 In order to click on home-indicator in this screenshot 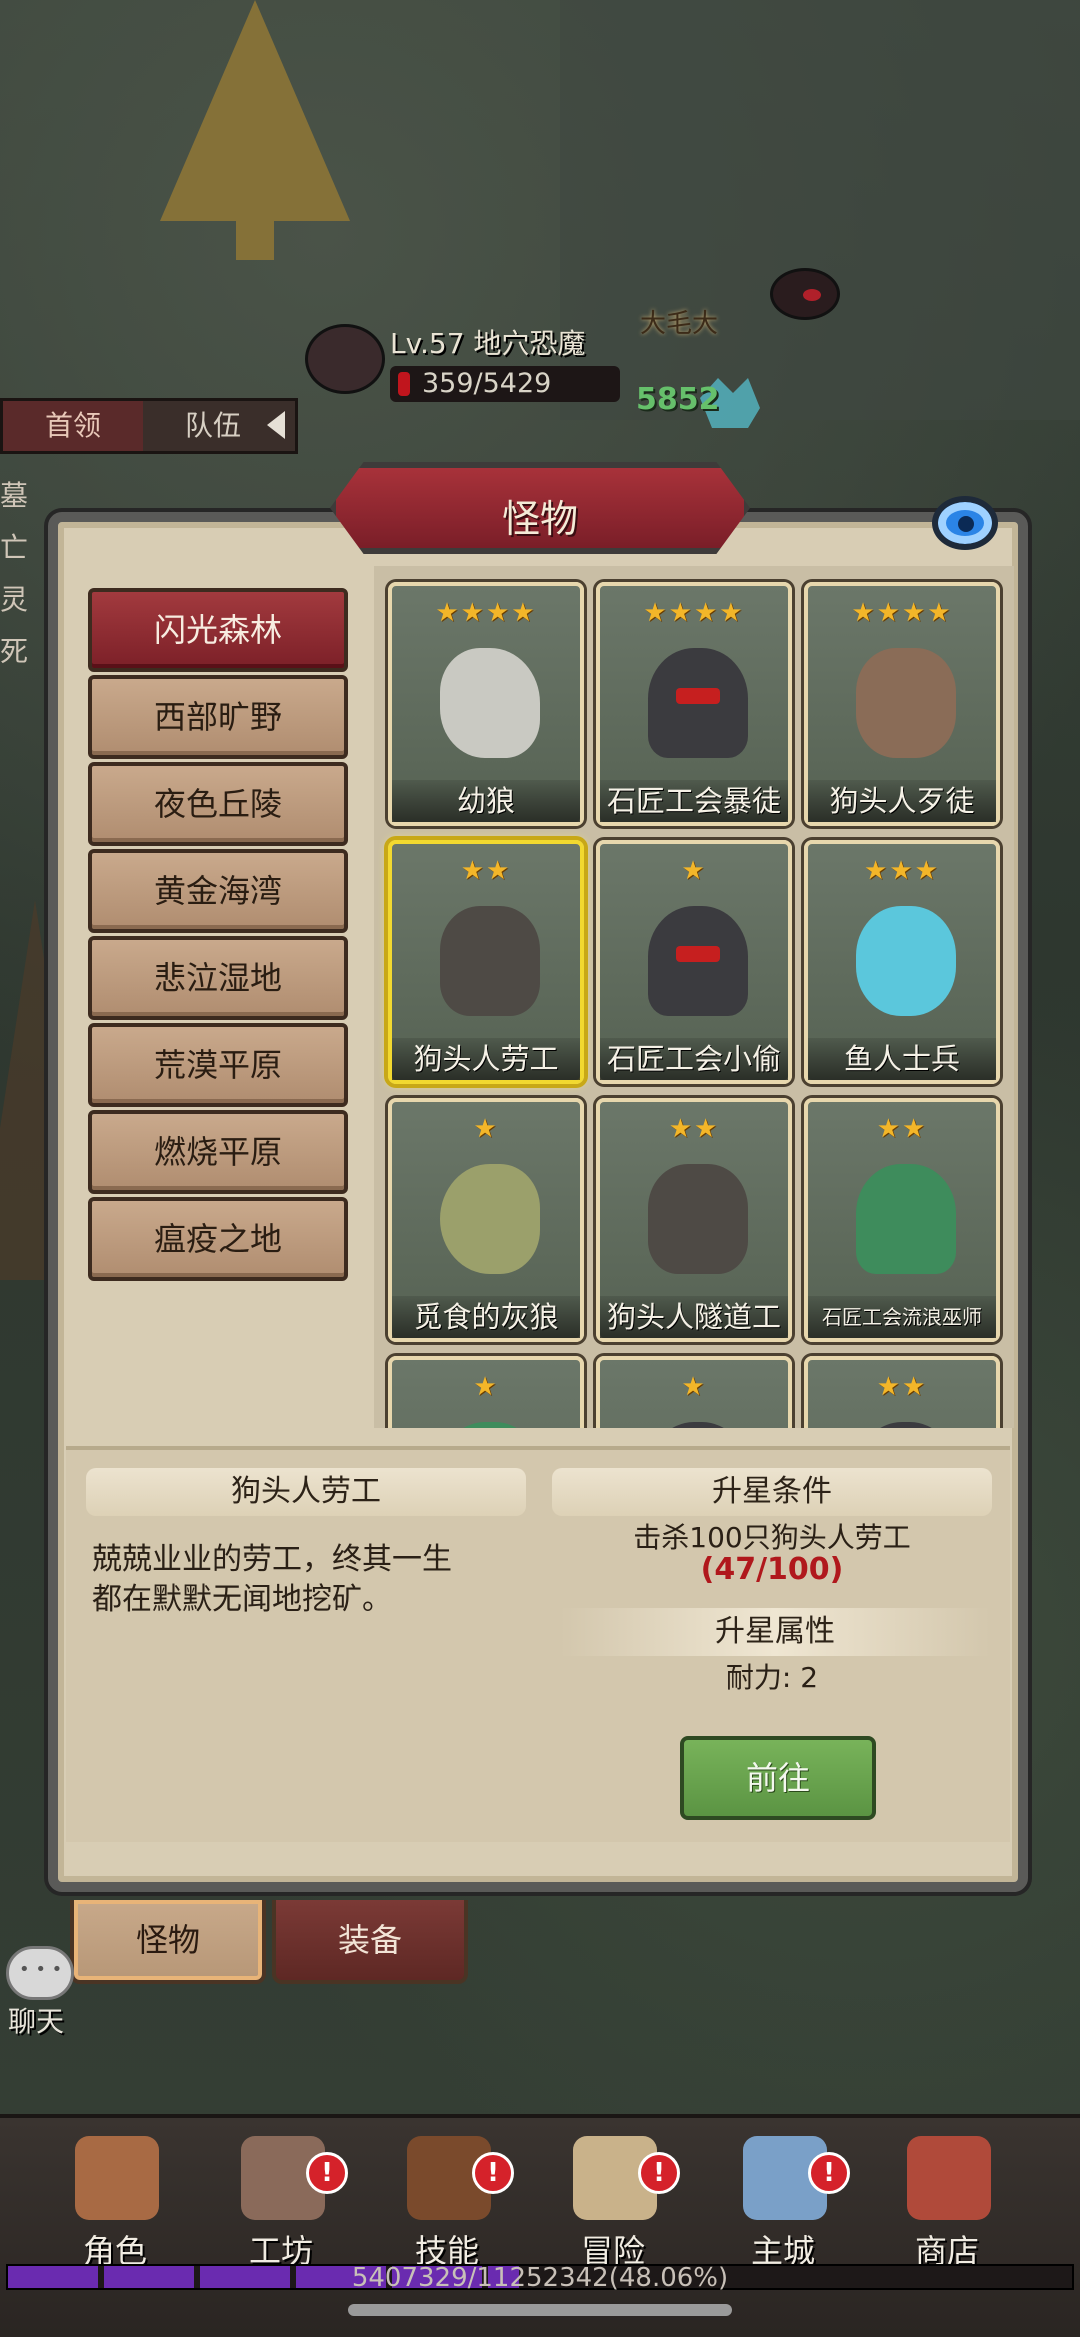, I will do `click(540, 2310)`.